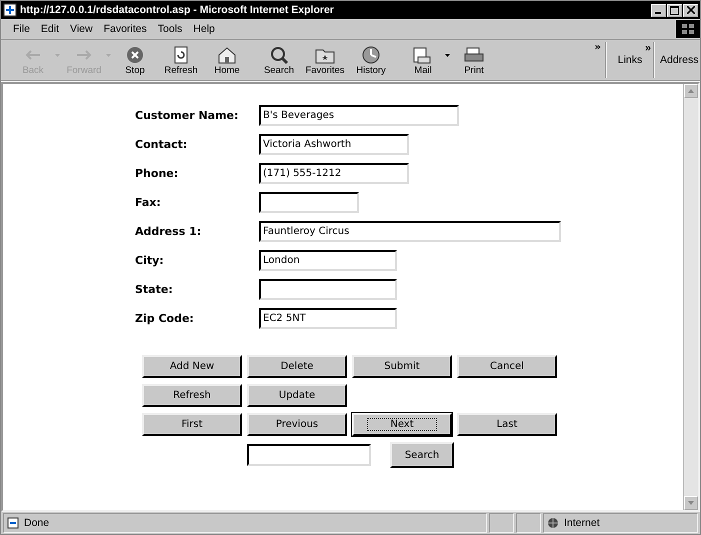 The image size is (701, 535). Describe the element at coordinates (629, 60) in the screenshot. I see `links-button: » Links` at that location.